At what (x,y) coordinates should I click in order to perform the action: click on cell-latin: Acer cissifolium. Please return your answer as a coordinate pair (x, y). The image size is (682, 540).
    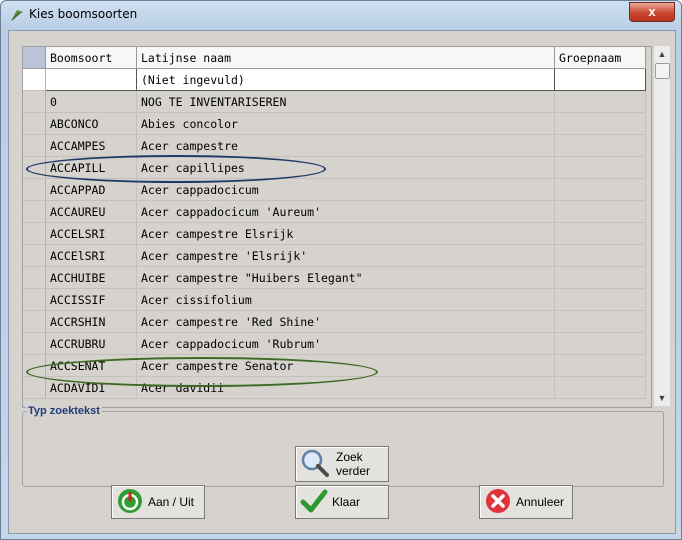
    Looking at the image, I should click on (345, 299).